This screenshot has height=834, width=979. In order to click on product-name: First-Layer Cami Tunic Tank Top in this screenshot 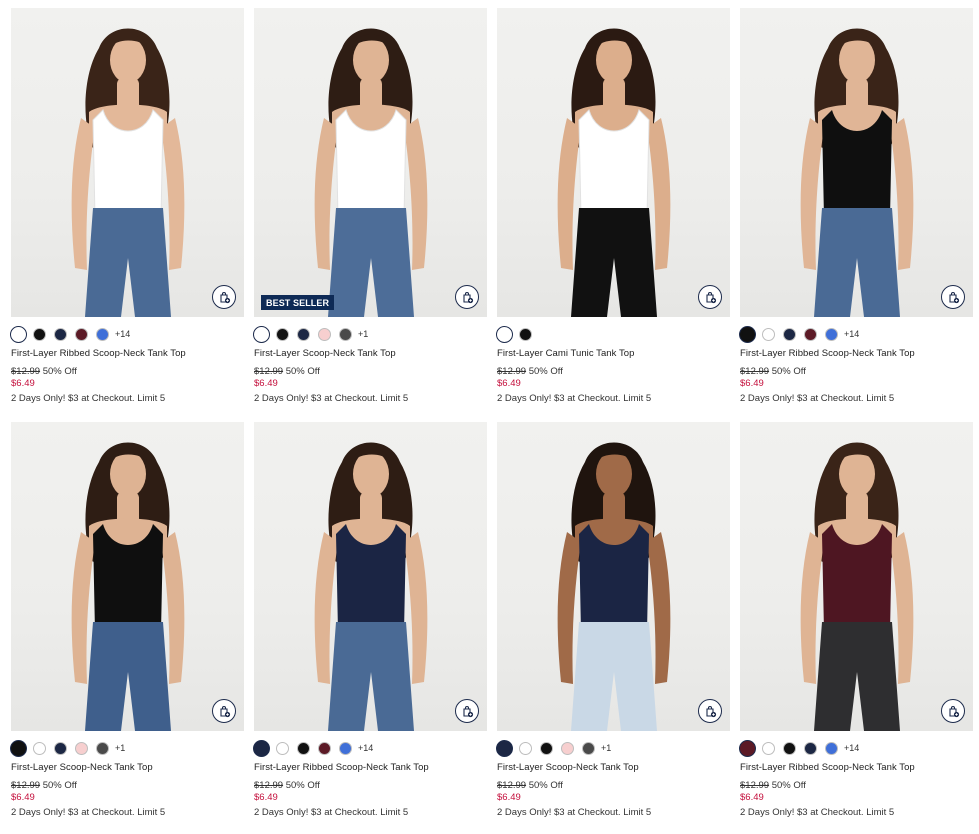, I will do `click(613, 353)`.